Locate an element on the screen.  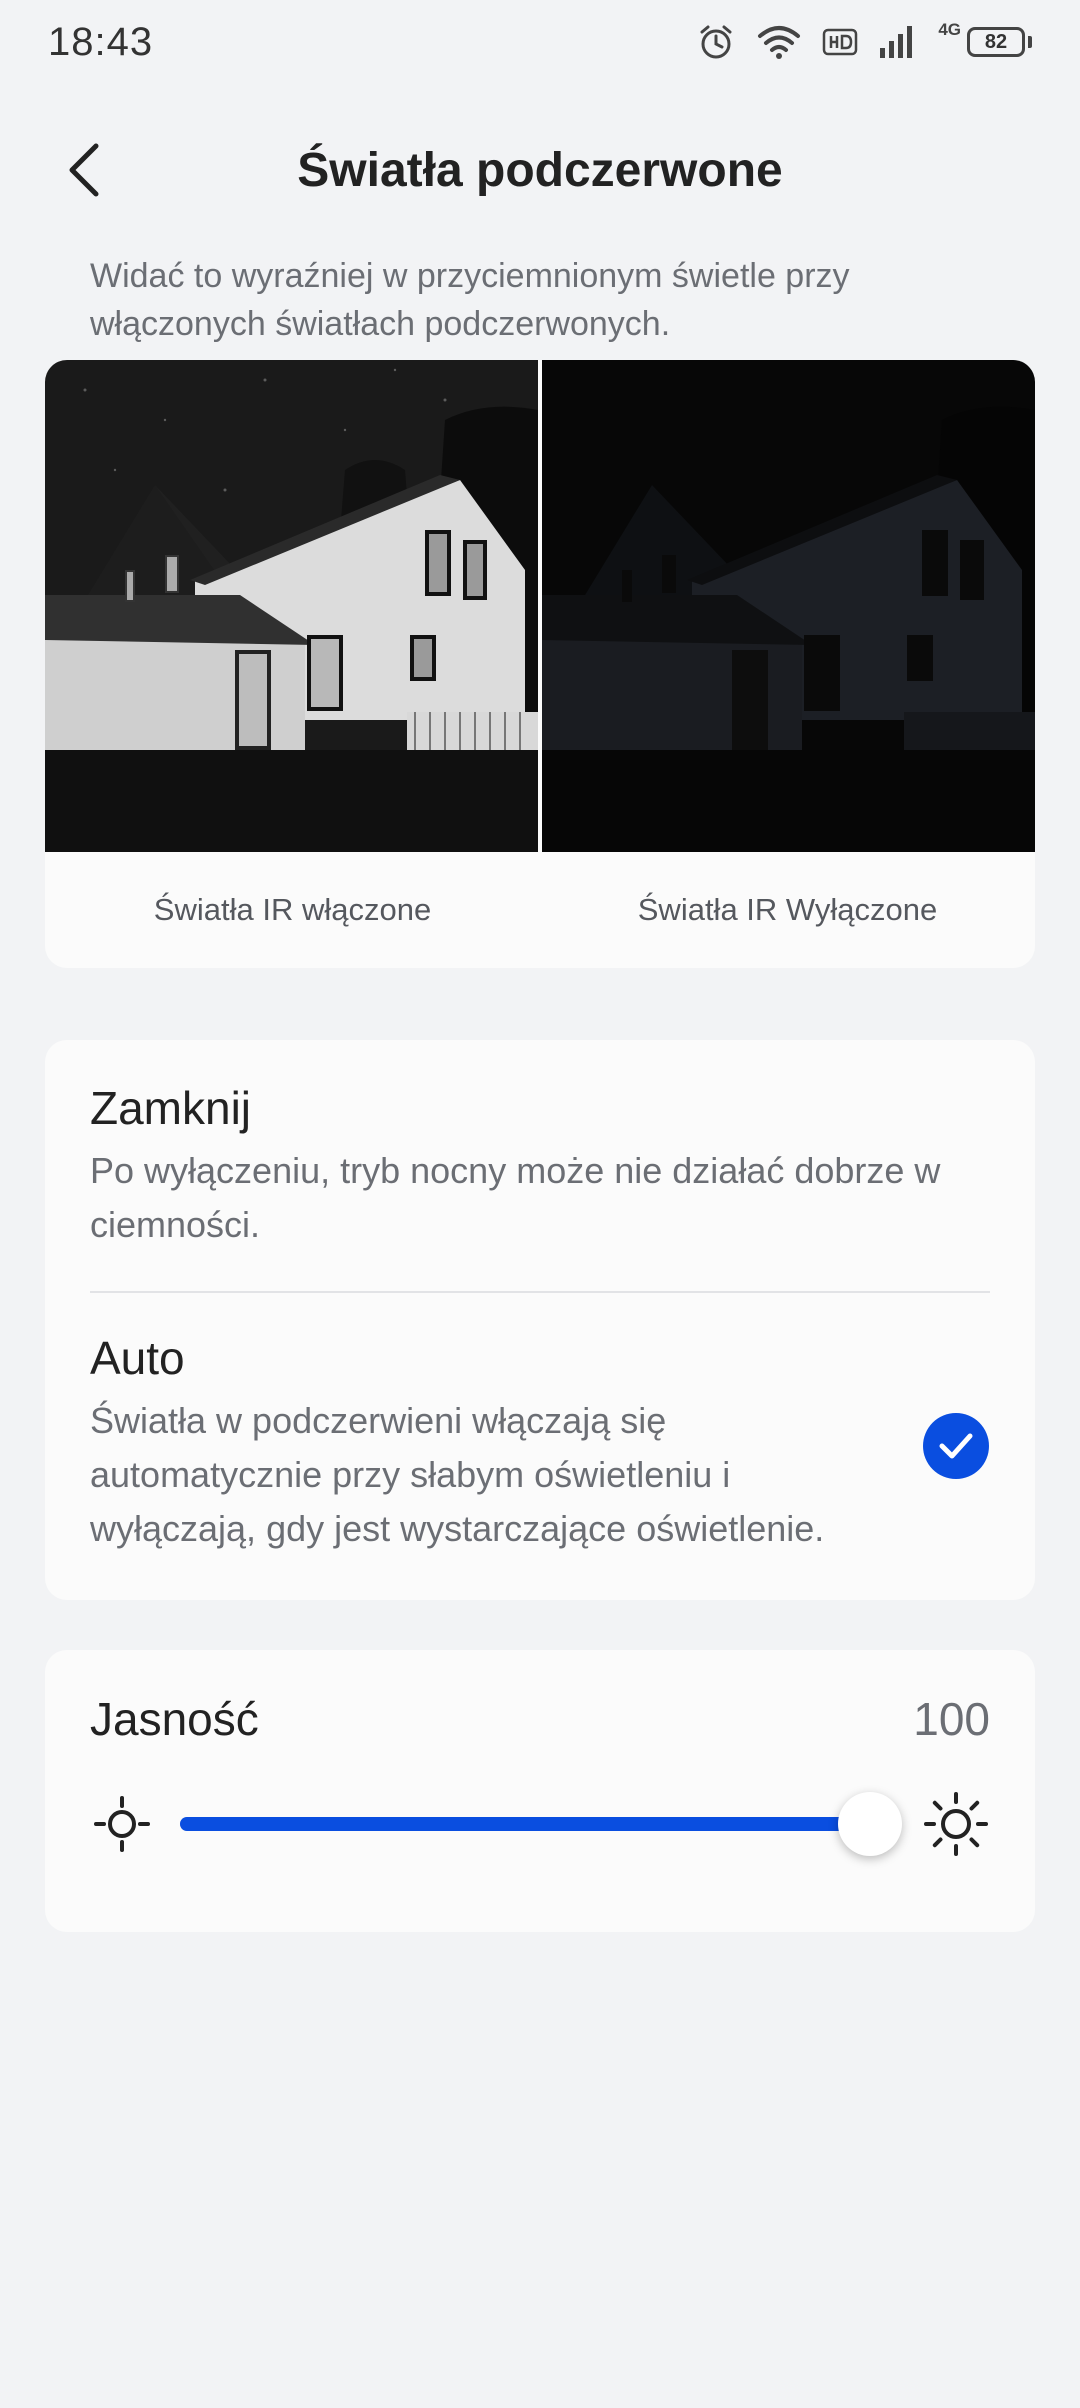
comparison-labels: Światła IR włączone Światła IR Wyłączone is located at coordinates (540, 910).